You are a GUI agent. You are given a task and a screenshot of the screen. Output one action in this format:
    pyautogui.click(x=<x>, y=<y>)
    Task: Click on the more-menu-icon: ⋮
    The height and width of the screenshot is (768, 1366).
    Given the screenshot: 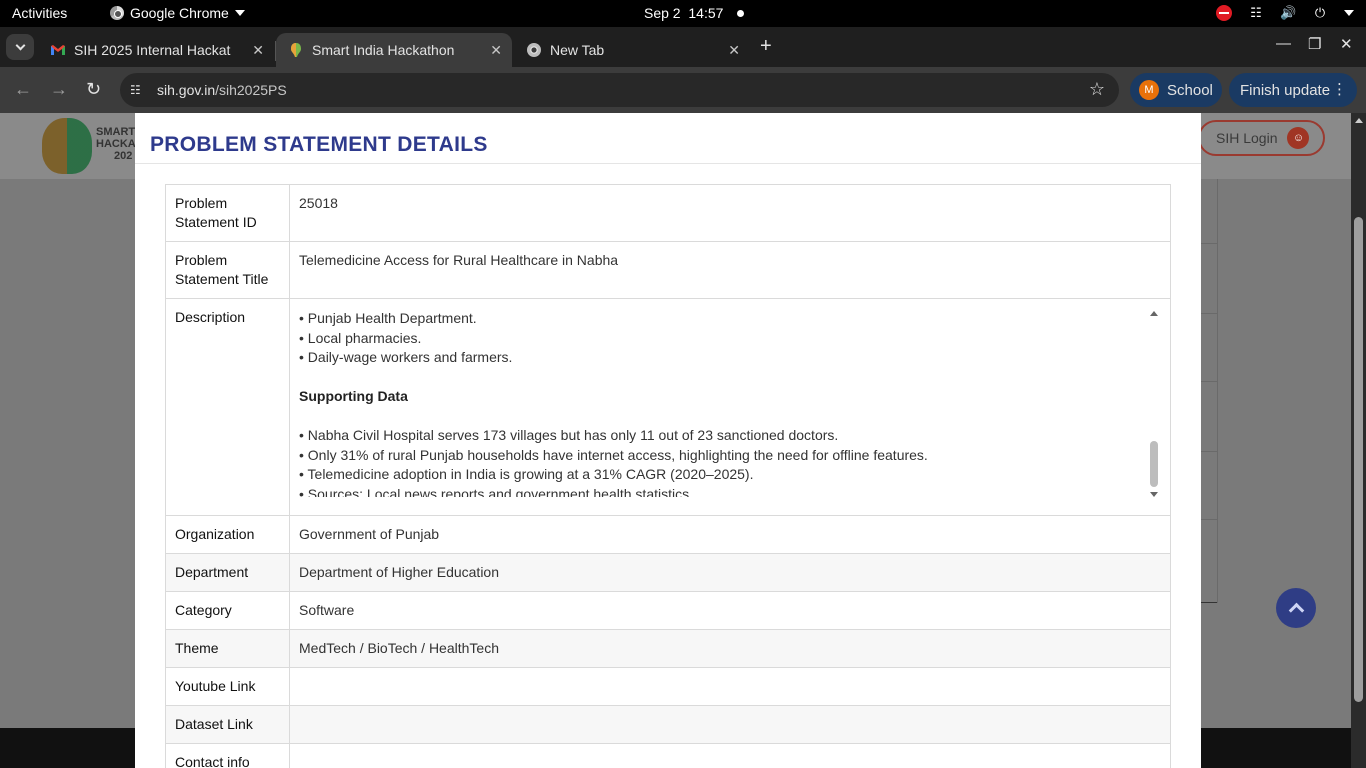 What is the action you would take?
    pyautogui.click(x=1339, y=90)
    